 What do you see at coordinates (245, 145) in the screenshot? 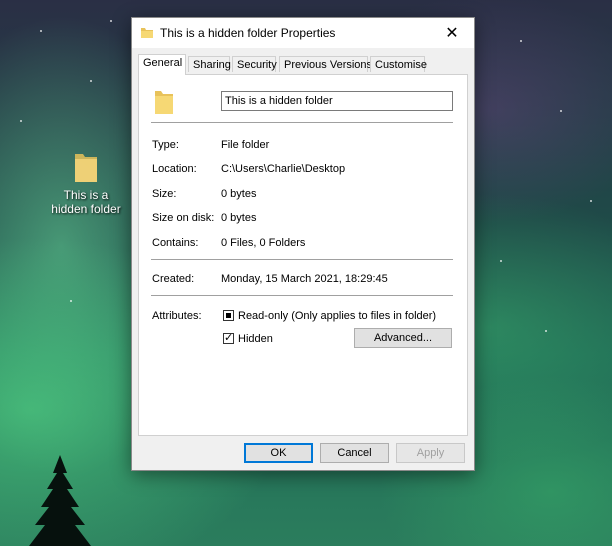
I see `type-value: File folder` at bounding box center [245, 145].